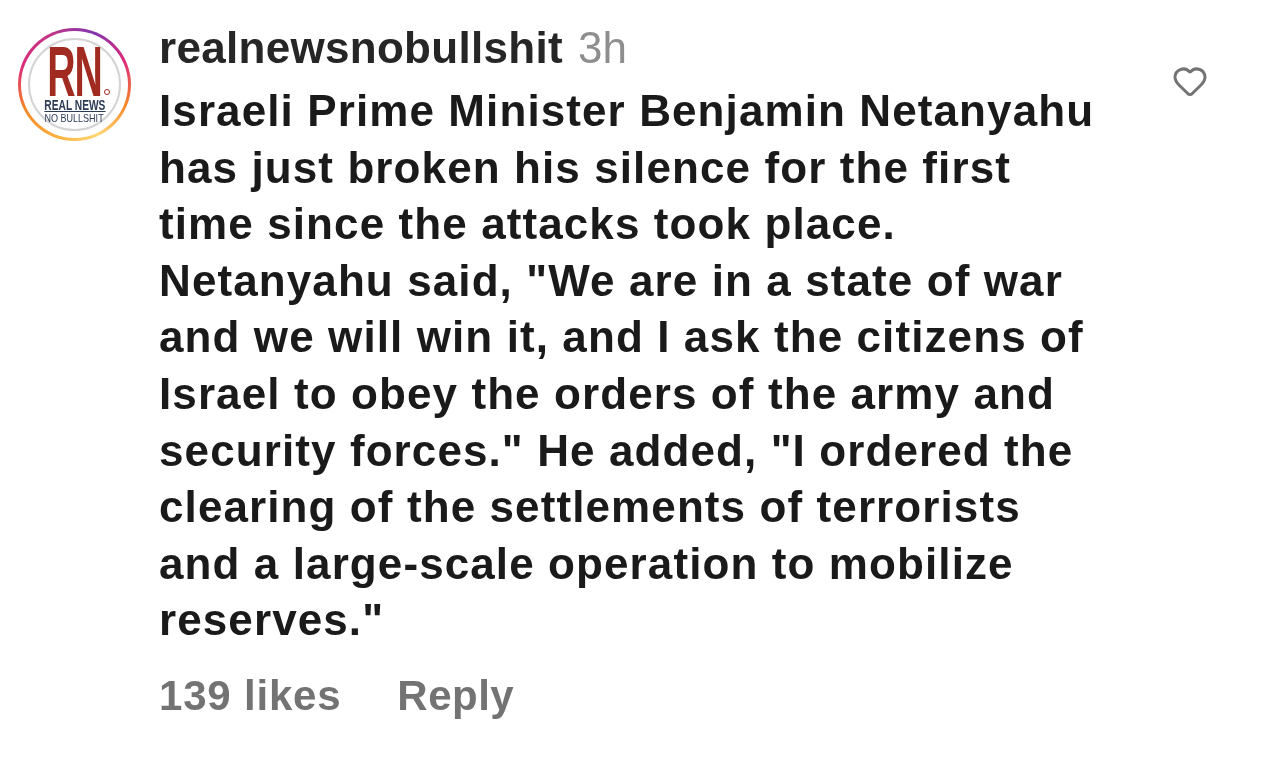 This screenshot has height=758, width=1280. What do you see at coordinates (456, 695) in the screenshot?
I see `reply-button: Reply` at bounding box center [456, 695].